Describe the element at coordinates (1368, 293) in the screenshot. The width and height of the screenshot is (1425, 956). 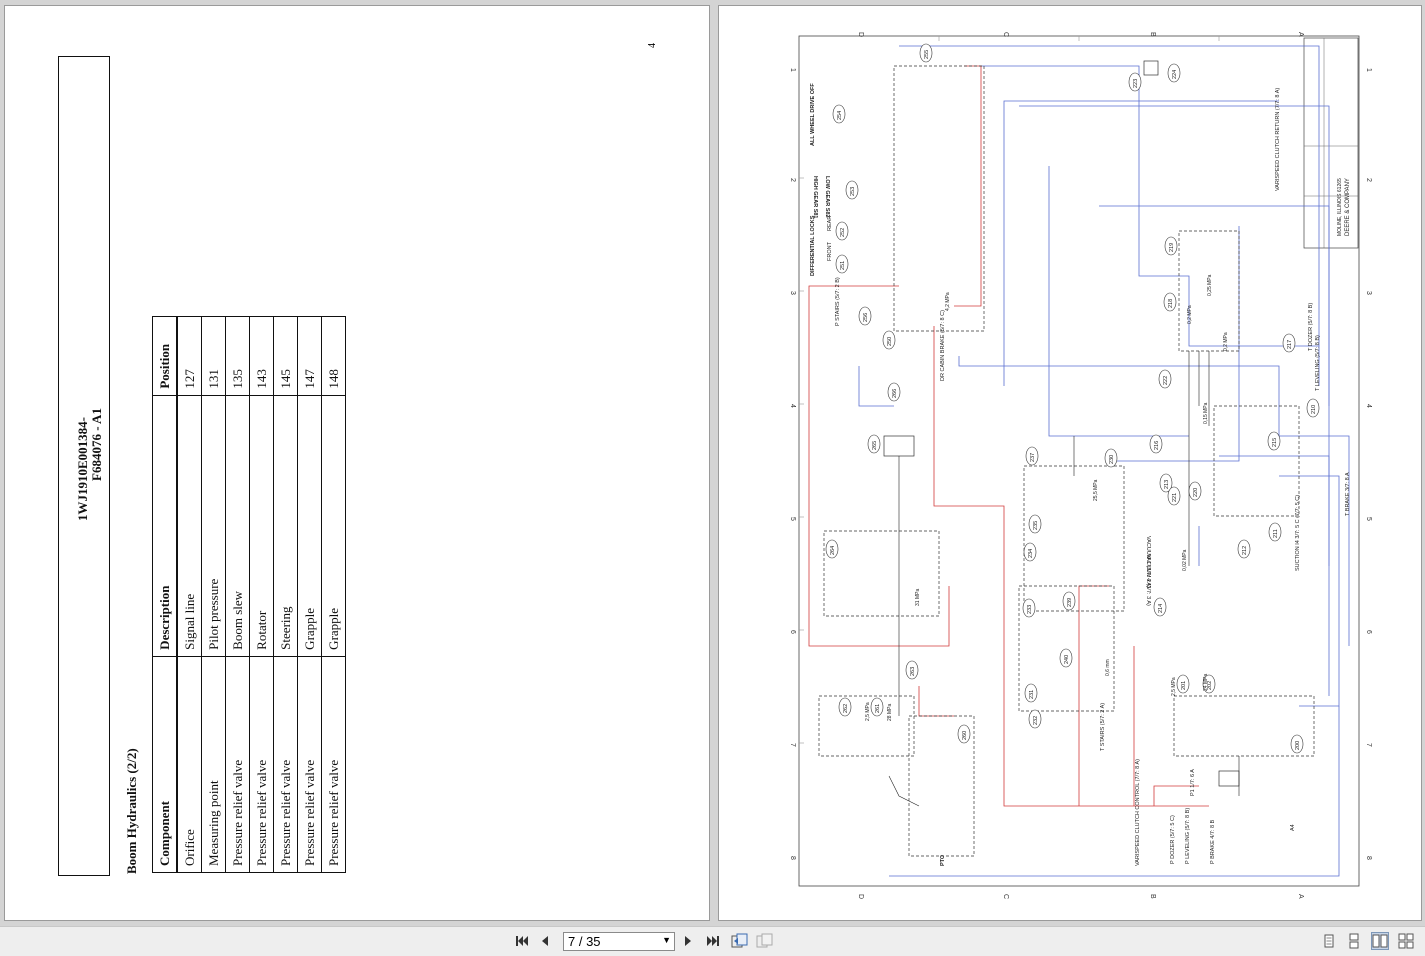
I see `zone-number-right-3: 3` at that location.